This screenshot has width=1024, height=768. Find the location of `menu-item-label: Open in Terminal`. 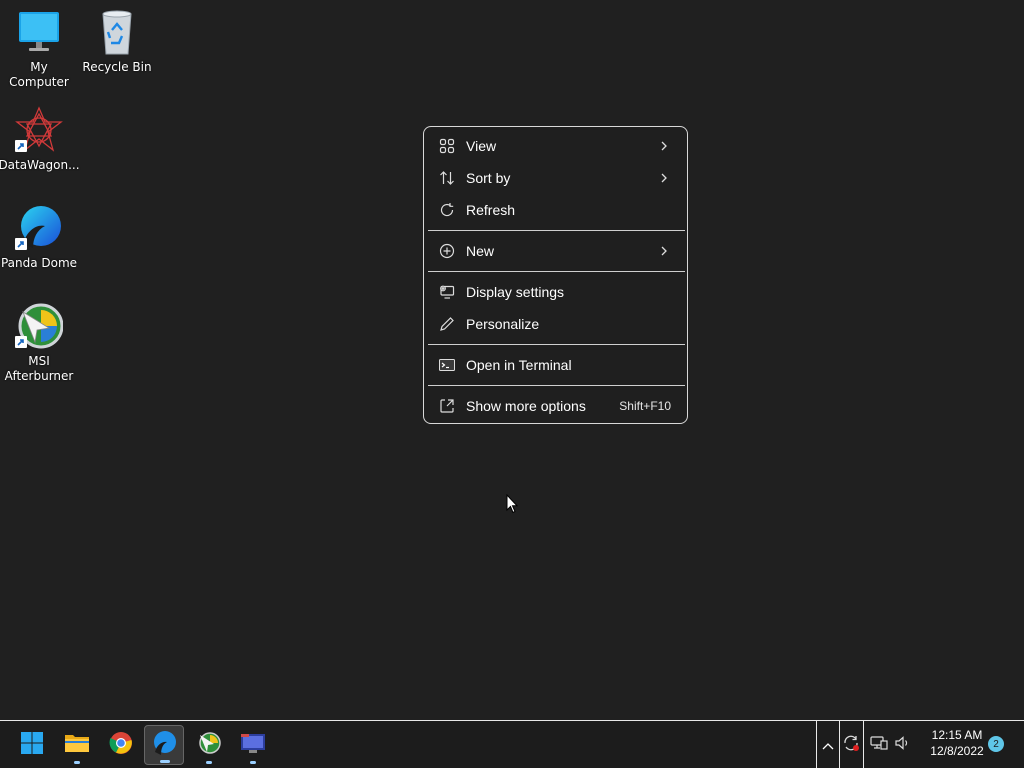

menu-item-label: Open in Terminal is located at coordinates (519, 365).